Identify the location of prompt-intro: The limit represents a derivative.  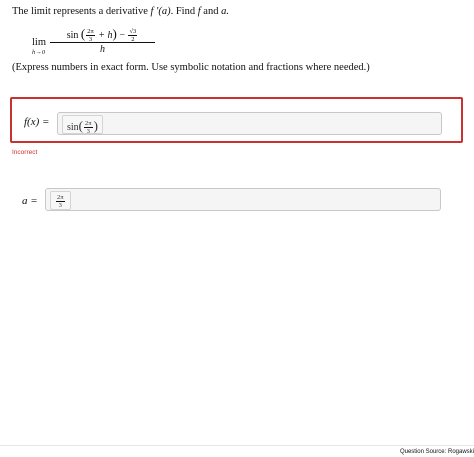
(80, 11).